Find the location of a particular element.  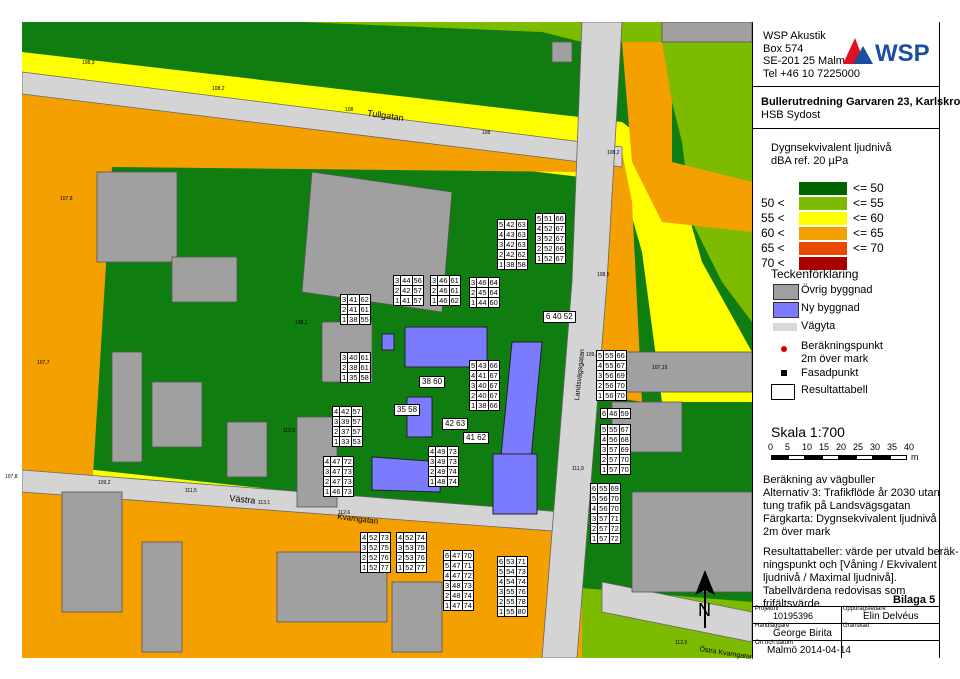

height-label: 107,8 is located at coordinates (66, 199).